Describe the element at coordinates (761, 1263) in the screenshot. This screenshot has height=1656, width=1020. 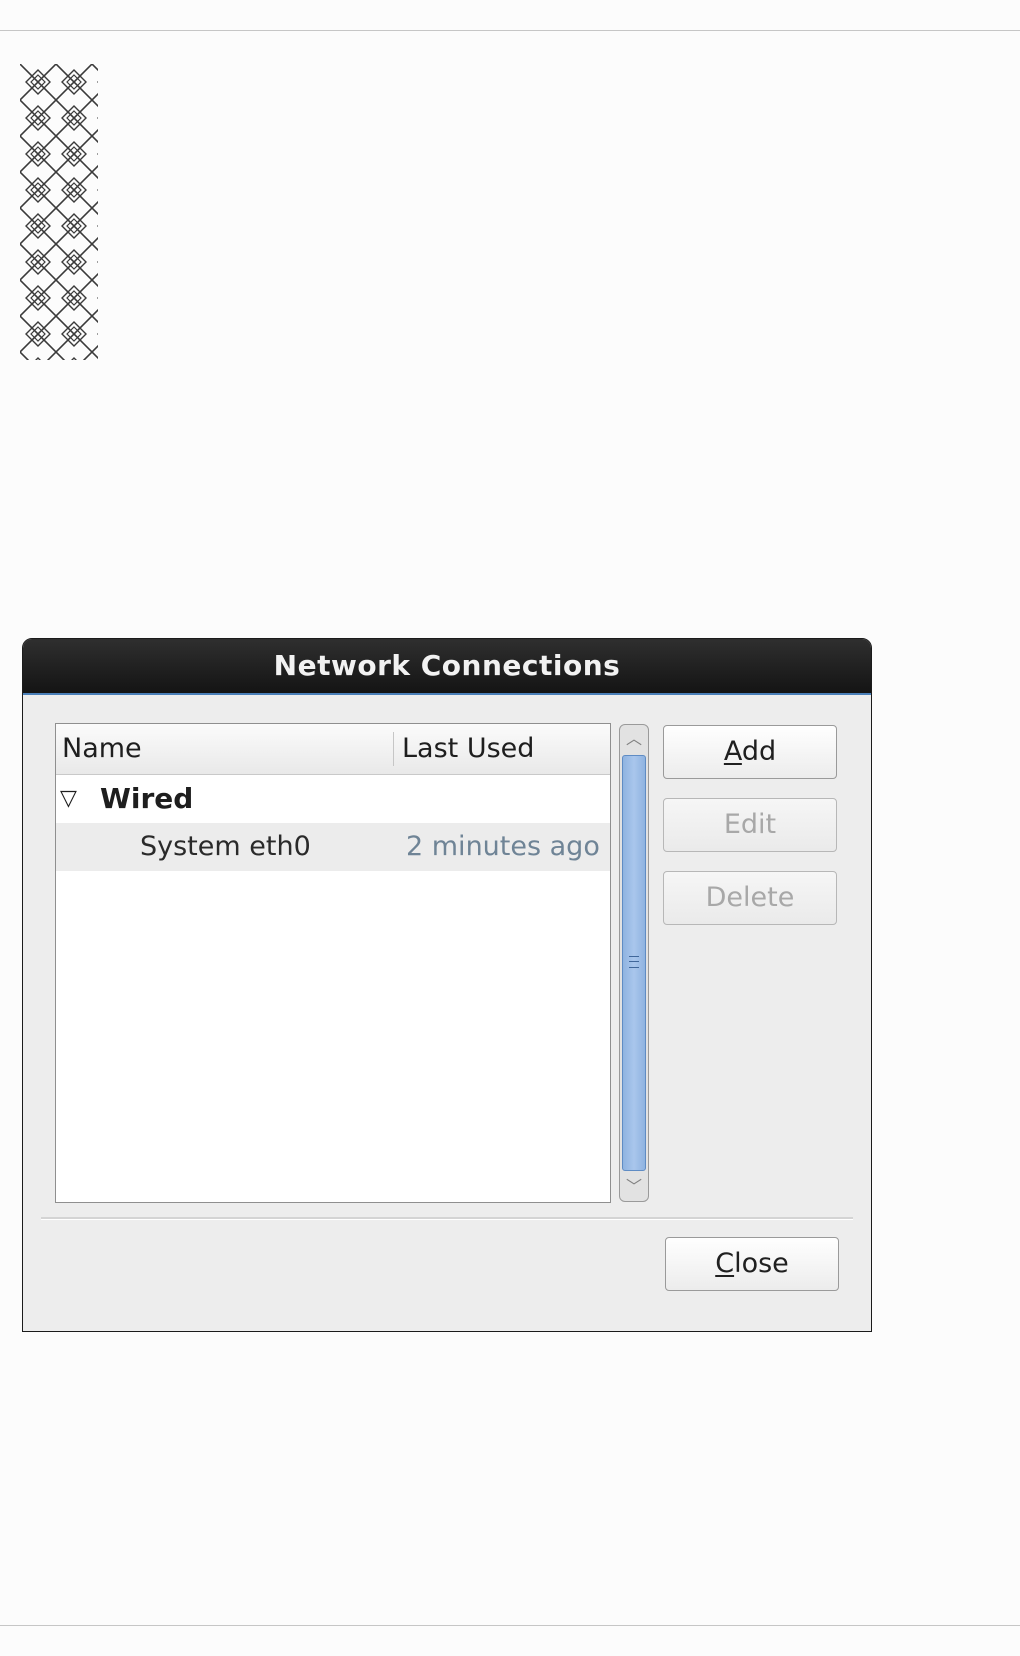
I see `close-button-label: lose` at that location.